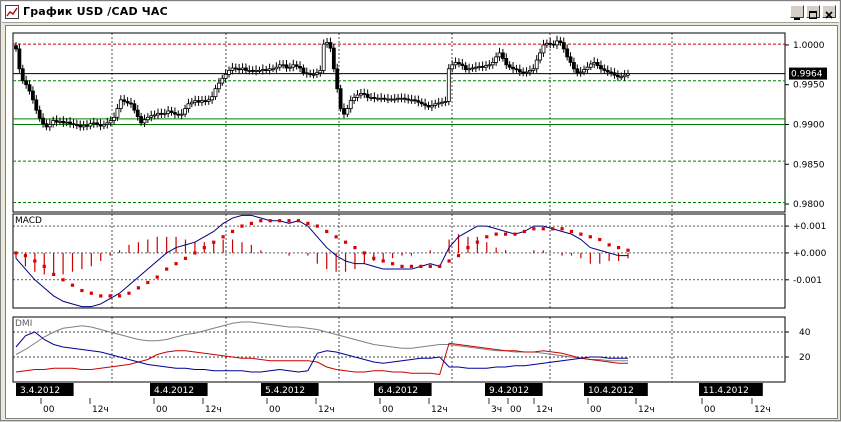  I want to click on maximize-button, so click(813, 12).